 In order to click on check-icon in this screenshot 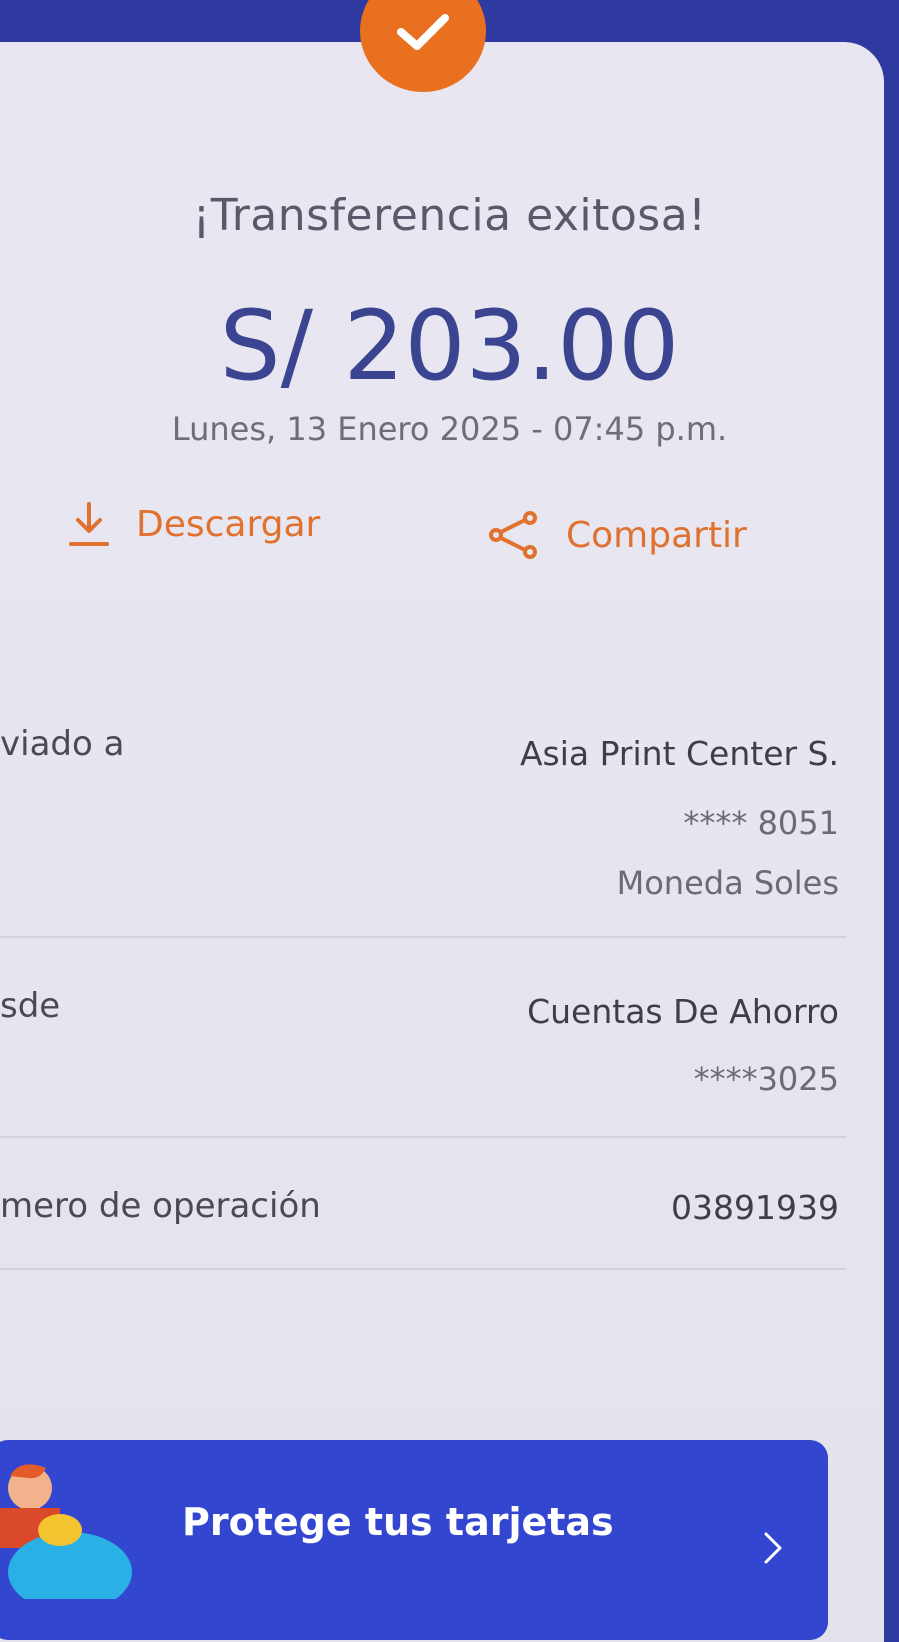, I will do `click(423, 32)`.